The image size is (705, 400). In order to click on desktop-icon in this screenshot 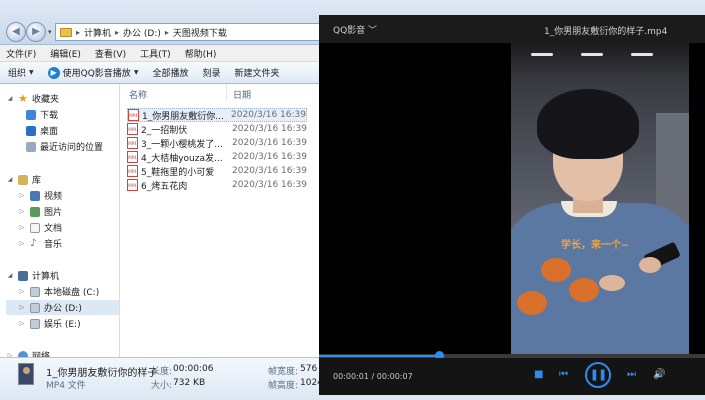, I will do `click(31, 130)`.